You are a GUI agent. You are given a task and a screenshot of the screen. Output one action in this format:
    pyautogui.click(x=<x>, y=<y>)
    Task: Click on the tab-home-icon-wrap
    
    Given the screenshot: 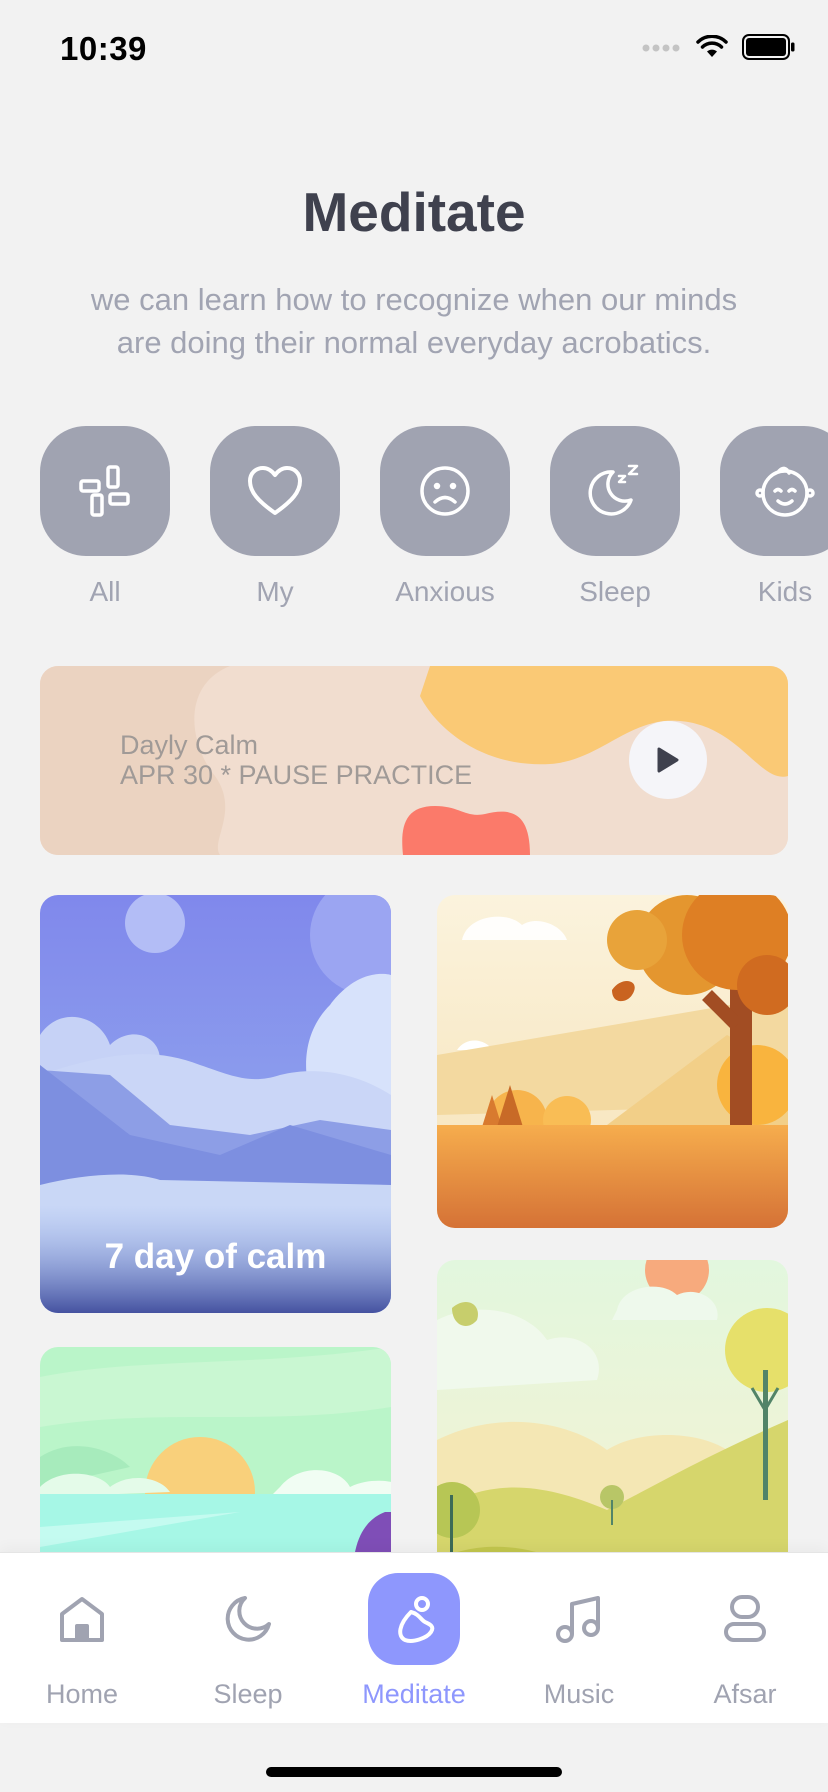 What is the action you would take?
    pyautogui.click(x=82, y=1619)
    